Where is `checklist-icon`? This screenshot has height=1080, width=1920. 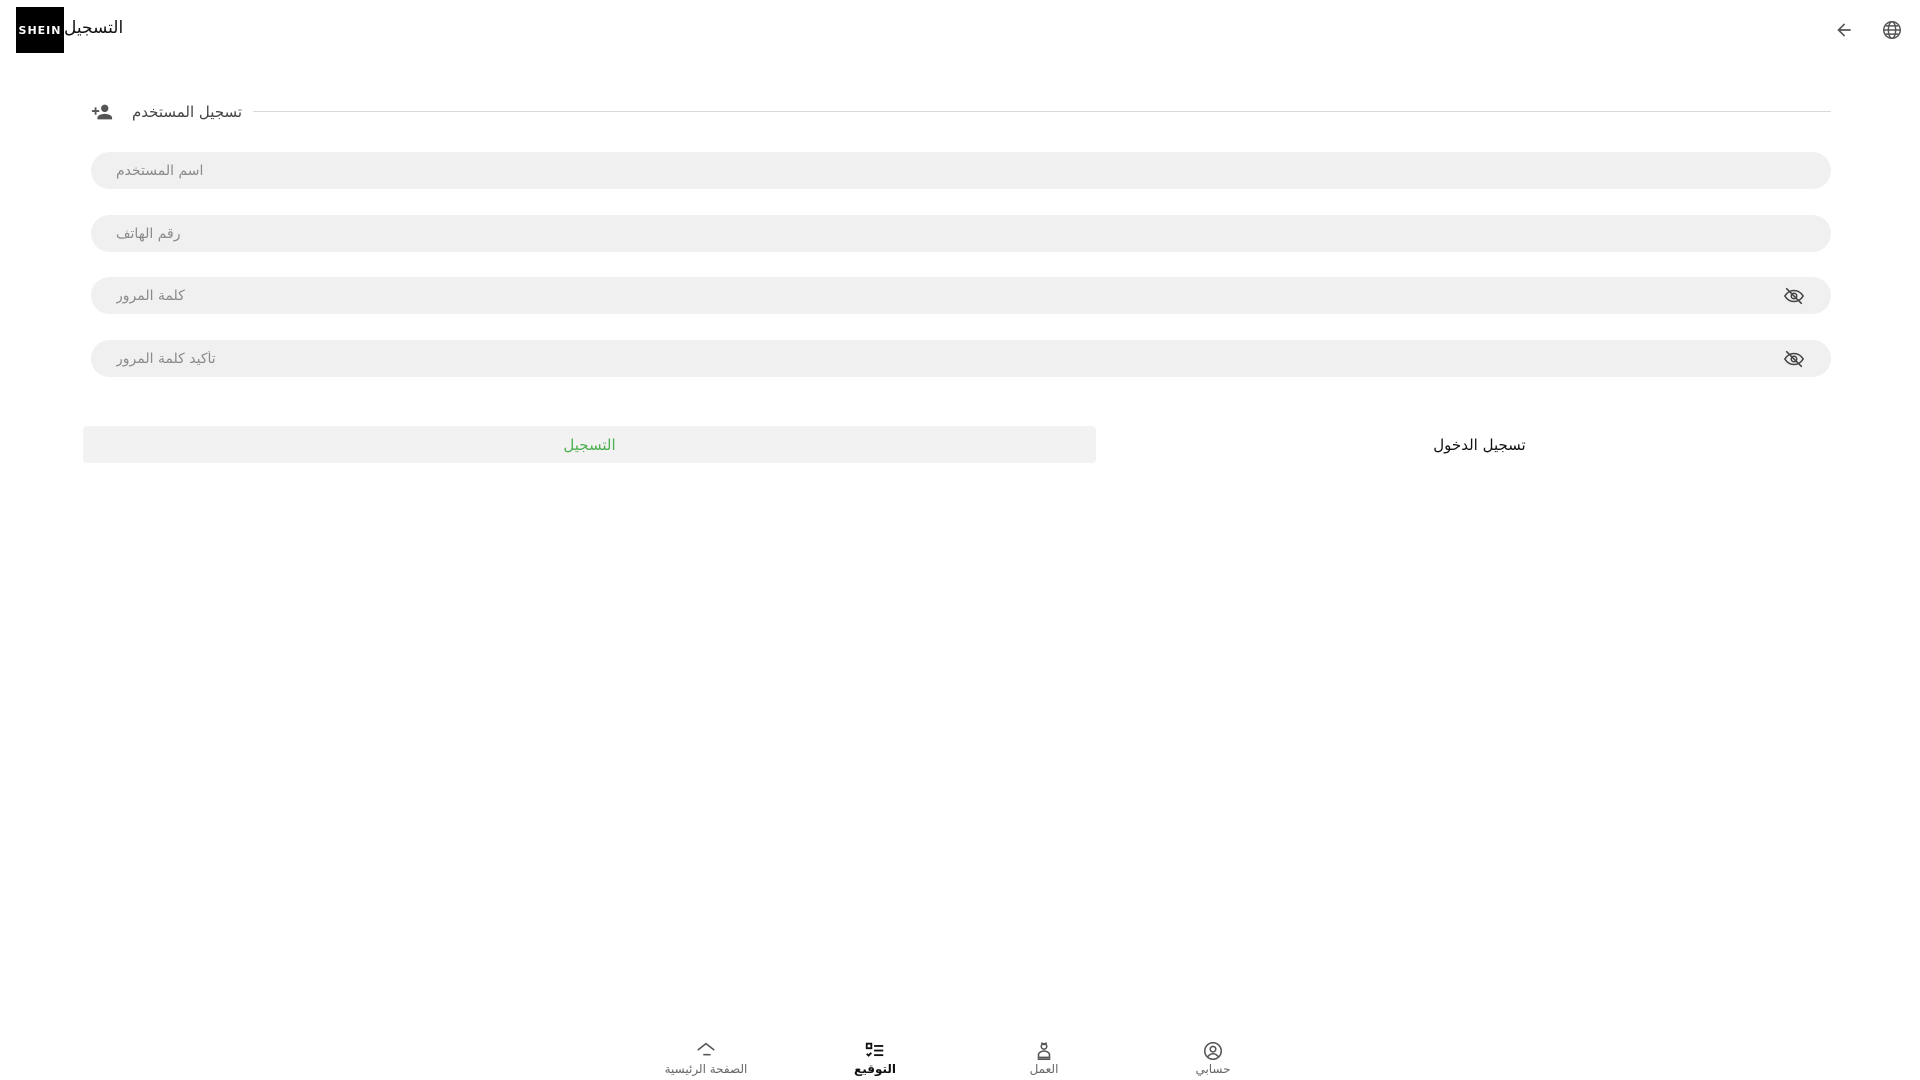 checklist-icon is located at coordinates (874, 1049).